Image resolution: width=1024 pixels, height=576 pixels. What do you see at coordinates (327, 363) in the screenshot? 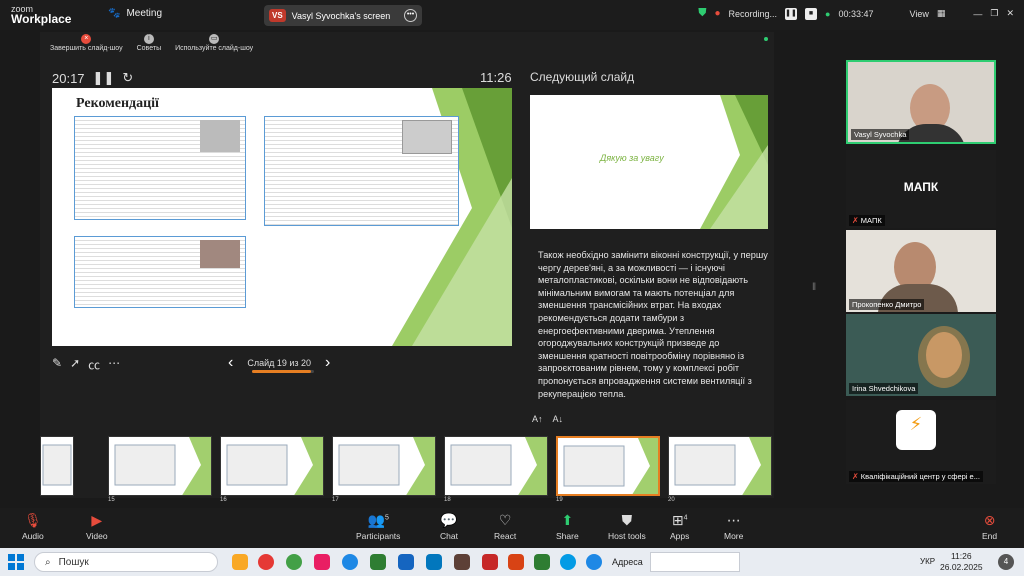
I see `next-slide-icon: ›` at bounding box center [327, 363].